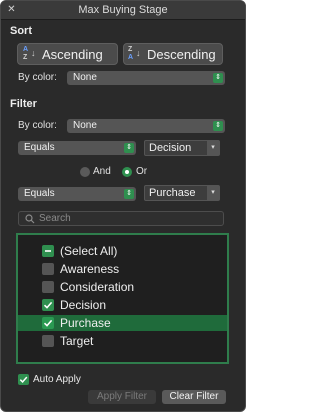  Describe the element at coordinates (170, 148) in the screenshot. I see `condition1-value: Decision` at that location.